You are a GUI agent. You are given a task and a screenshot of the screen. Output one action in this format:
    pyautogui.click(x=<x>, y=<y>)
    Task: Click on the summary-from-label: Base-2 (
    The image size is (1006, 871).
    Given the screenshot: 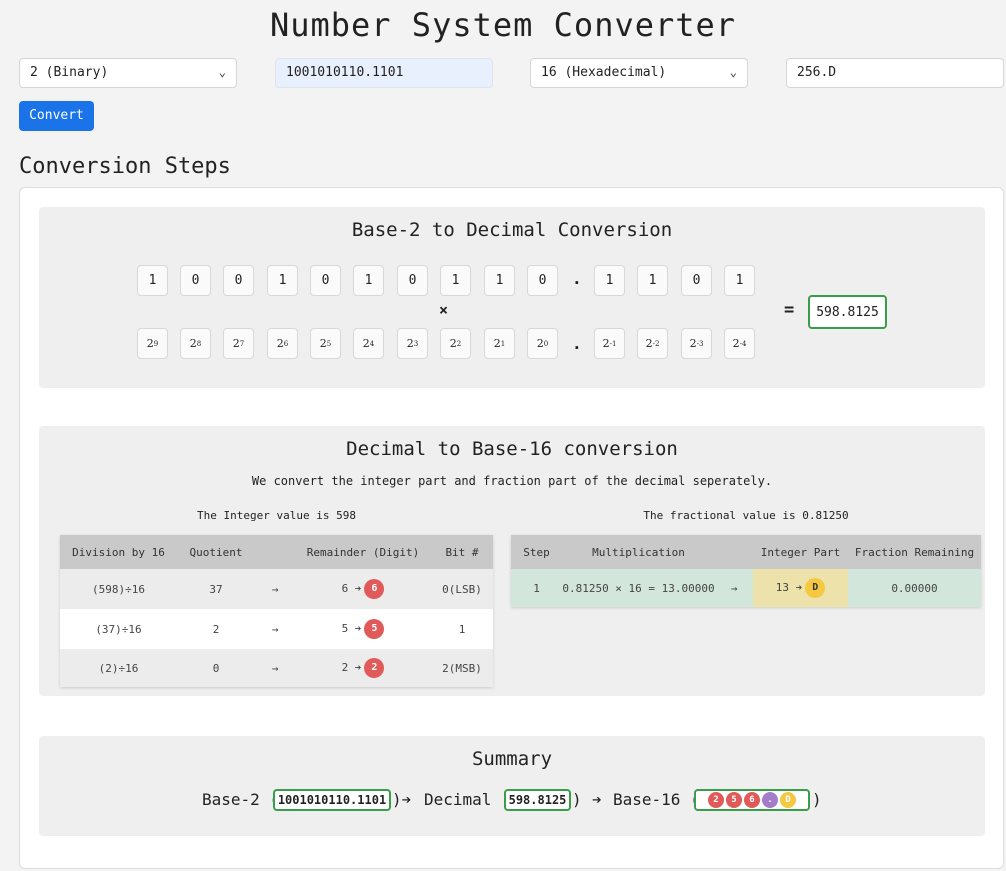 What is the action you would take?
    pyautogui.click(x=241, y=799)
    